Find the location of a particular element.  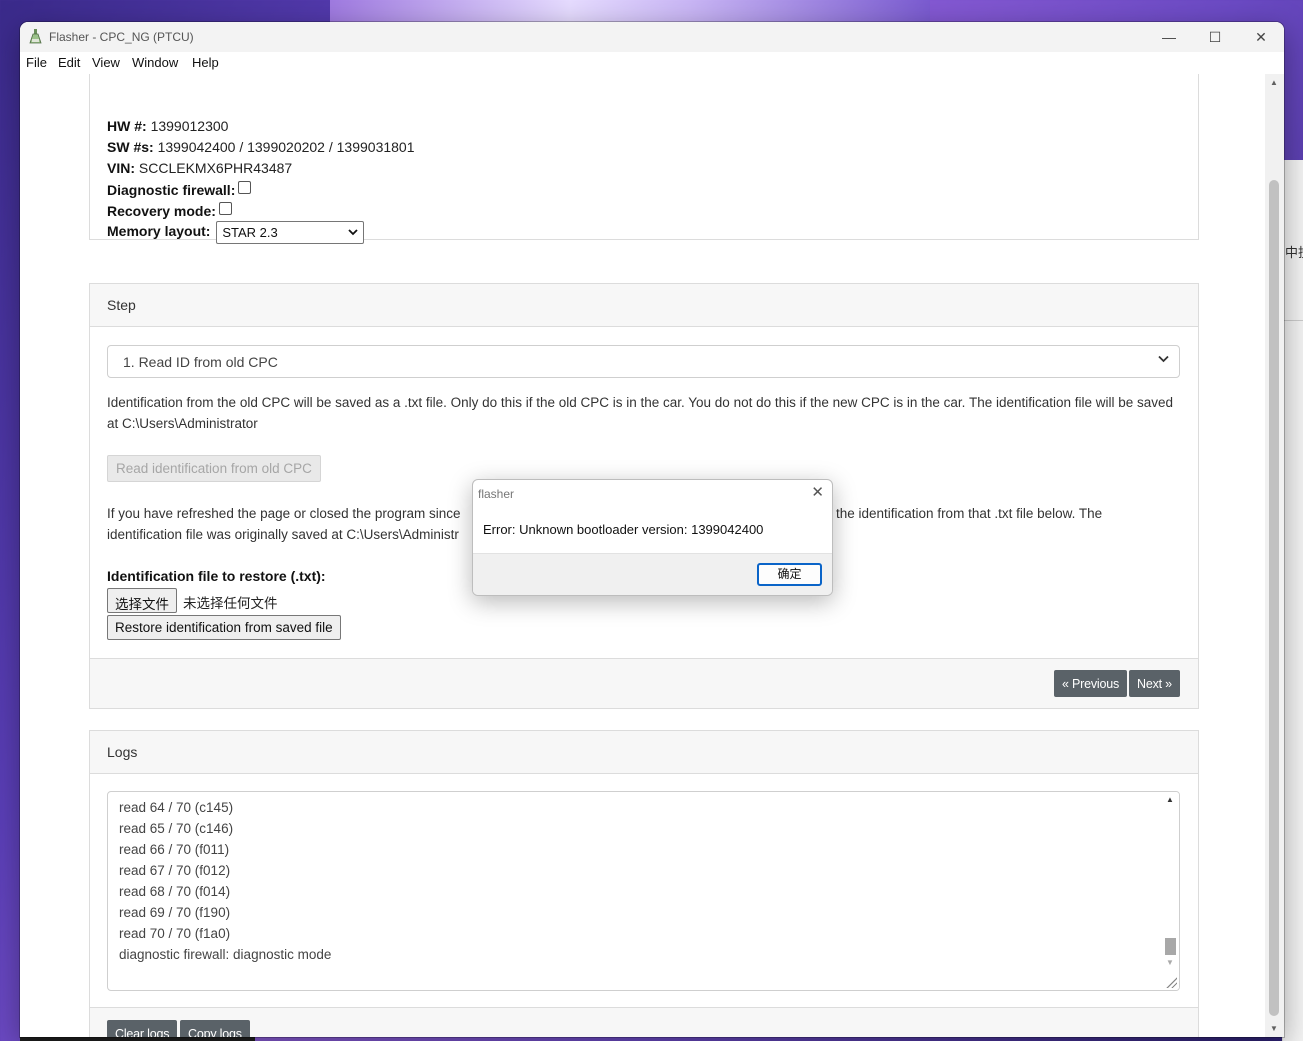

hw-row: HW #: 1399012300 is located at coordinates (167, 126).